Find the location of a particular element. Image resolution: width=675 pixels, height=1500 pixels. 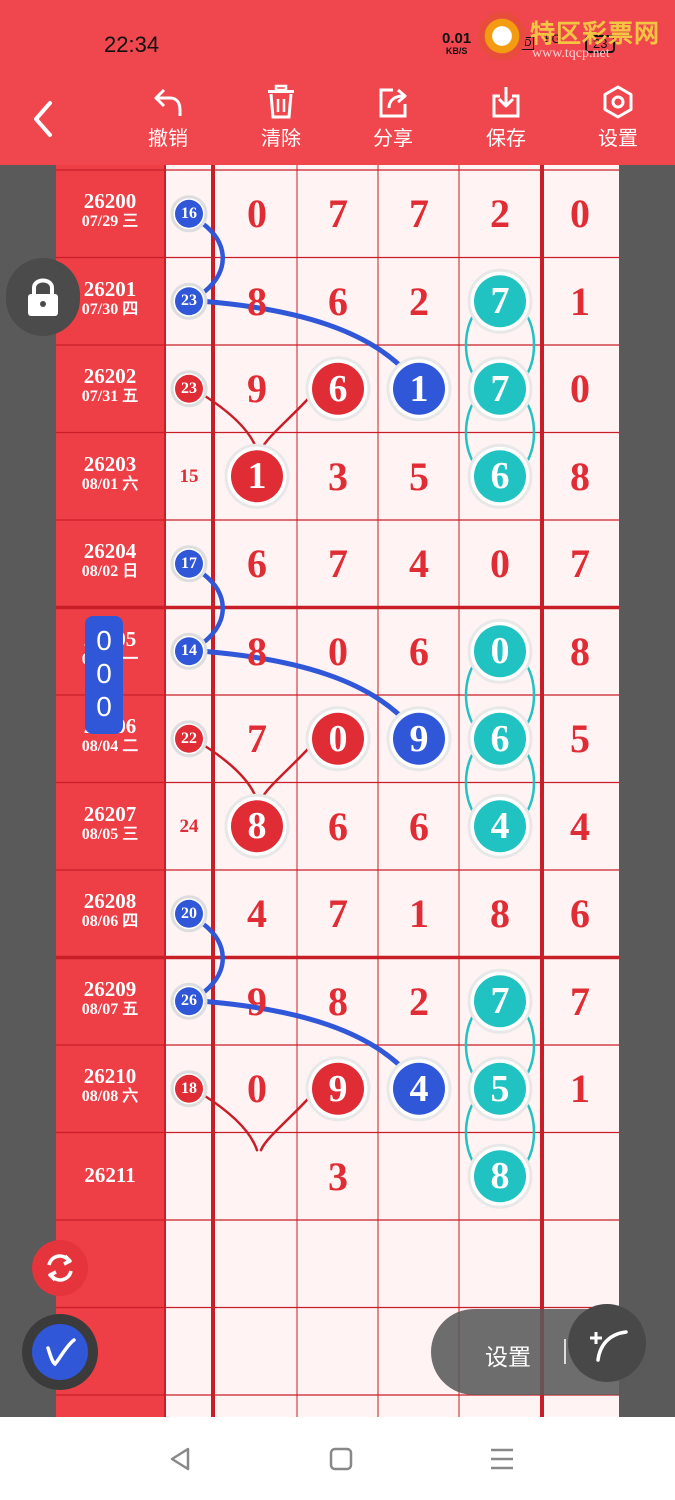

undo-label: 撤销 is located at coordinates (168, 139).